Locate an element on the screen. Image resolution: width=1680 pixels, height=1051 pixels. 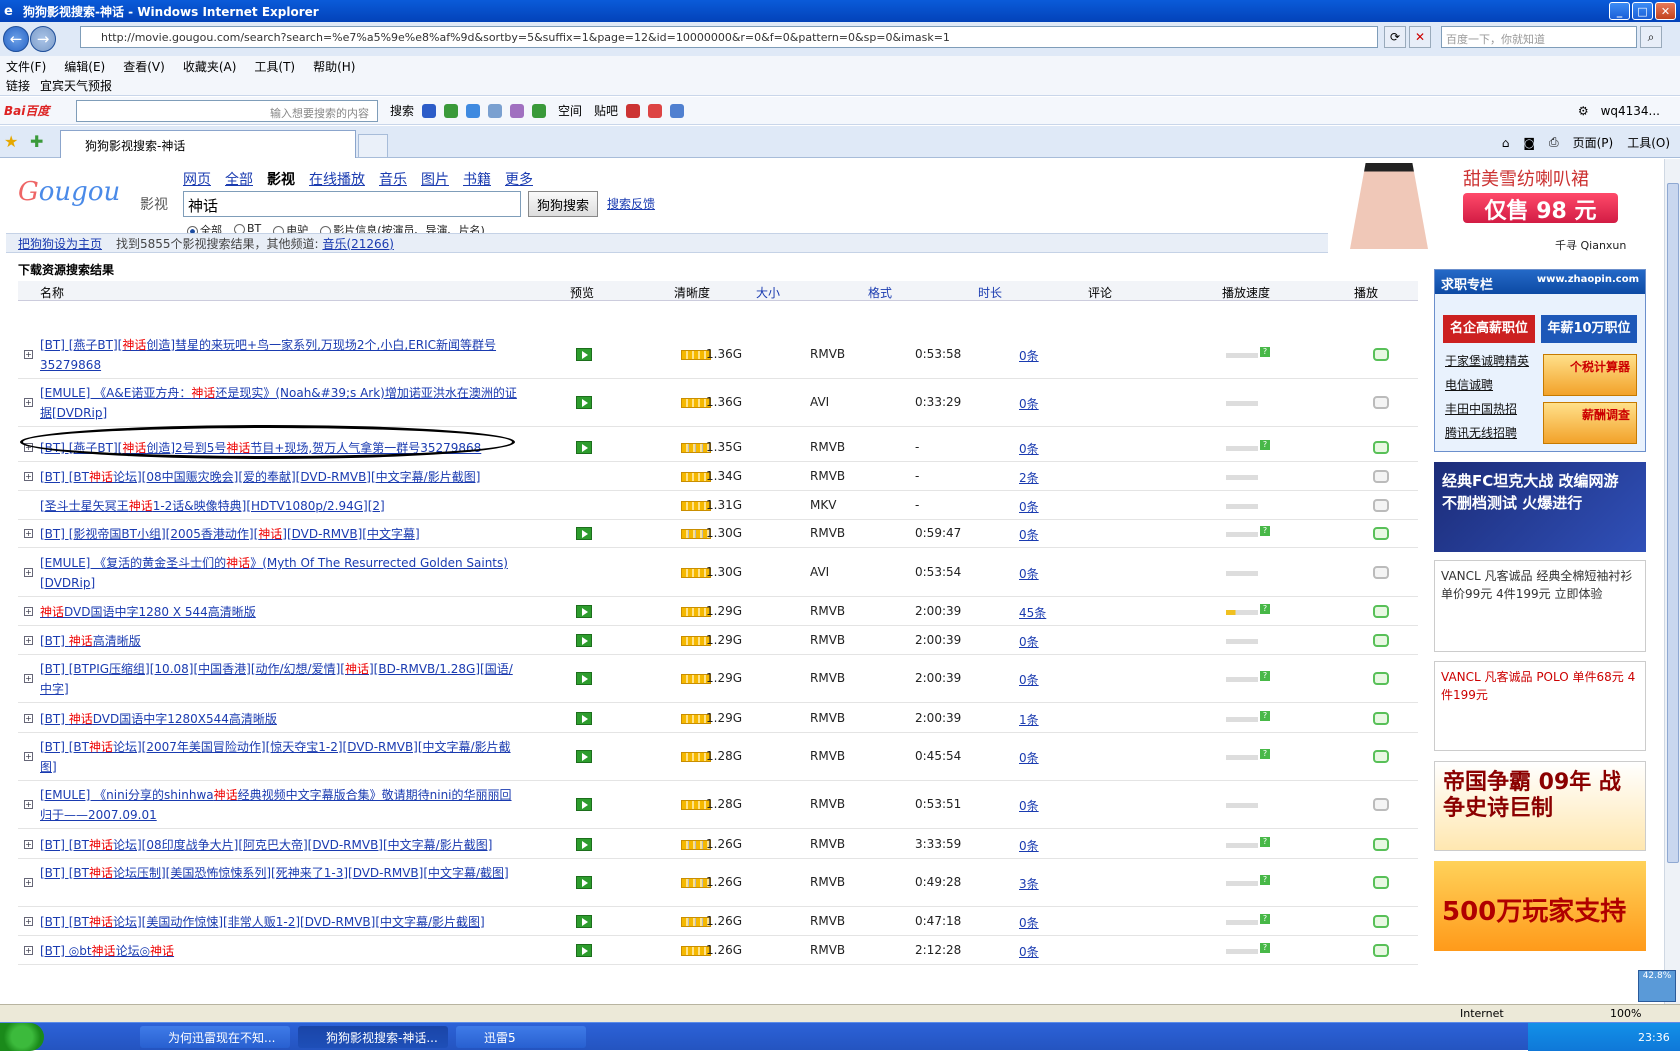
baidu-search-button: 搜索 is located at coordinates (402, 110).